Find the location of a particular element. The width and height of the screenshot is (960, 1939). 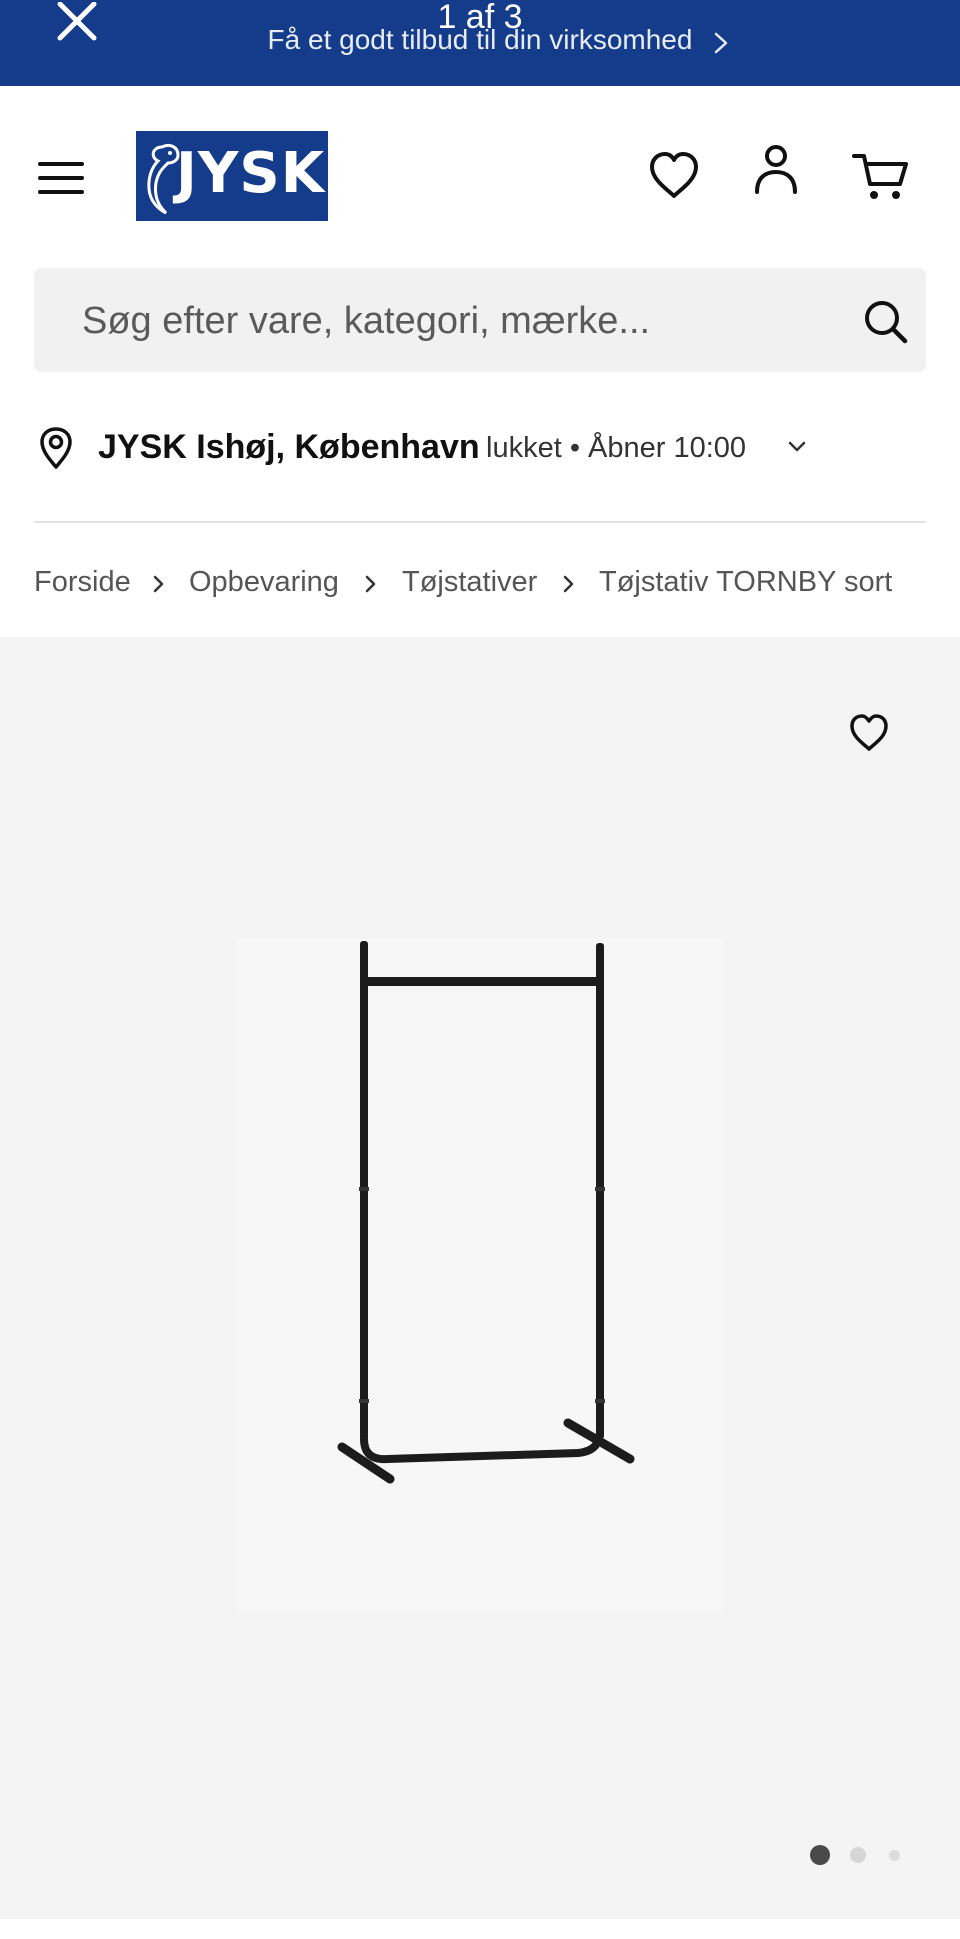

jysk-logo: JYSK is located at coordinates (232, 176).